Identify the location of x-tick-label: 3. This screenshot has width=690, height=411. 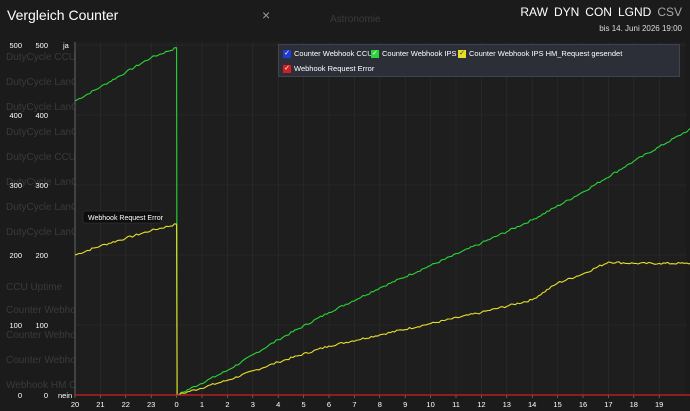
(253, 404).